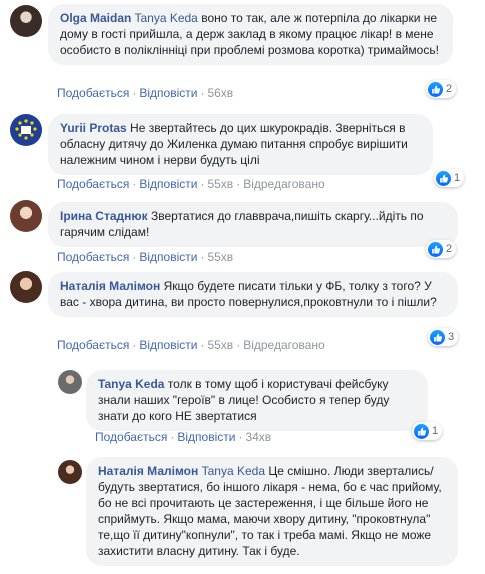 Image resolution: width=485 pixels, height=574 pixels. Describe the element at coordinates (220, 93) in the screenshot. I see `timestamp: 56хв` at that location.